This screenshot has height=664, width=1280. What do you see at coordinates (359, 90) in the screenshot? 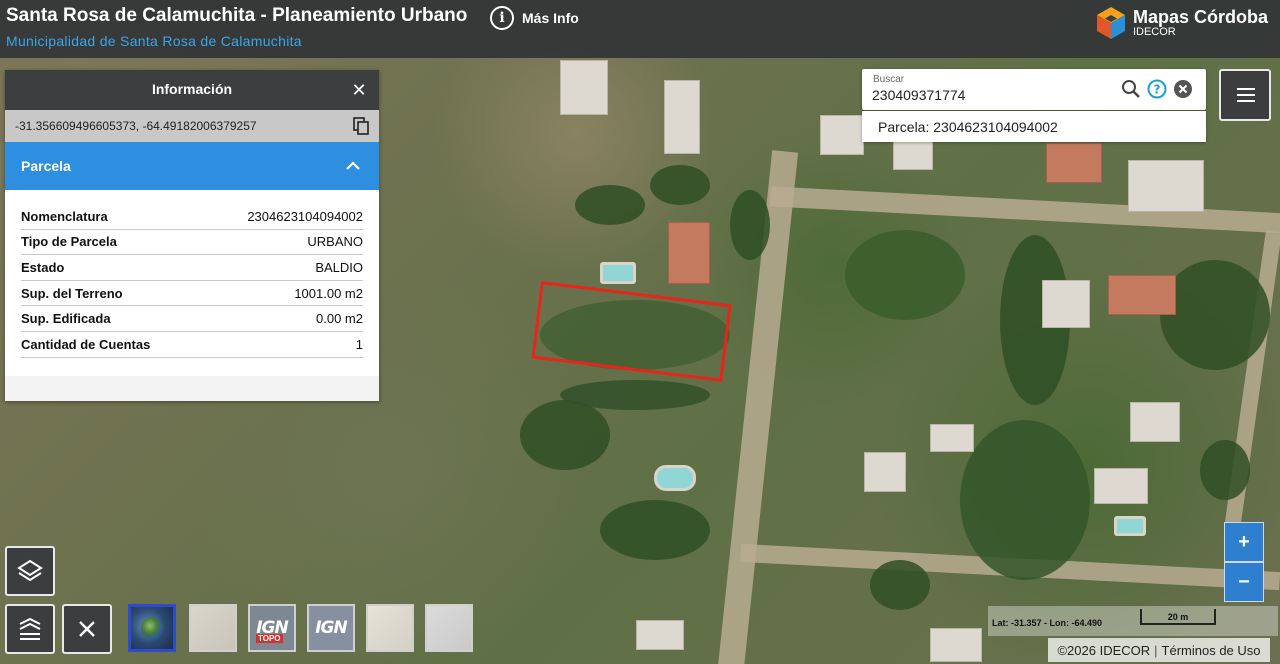
I see `close-icon: ✕` at bounding box center [359, 90].